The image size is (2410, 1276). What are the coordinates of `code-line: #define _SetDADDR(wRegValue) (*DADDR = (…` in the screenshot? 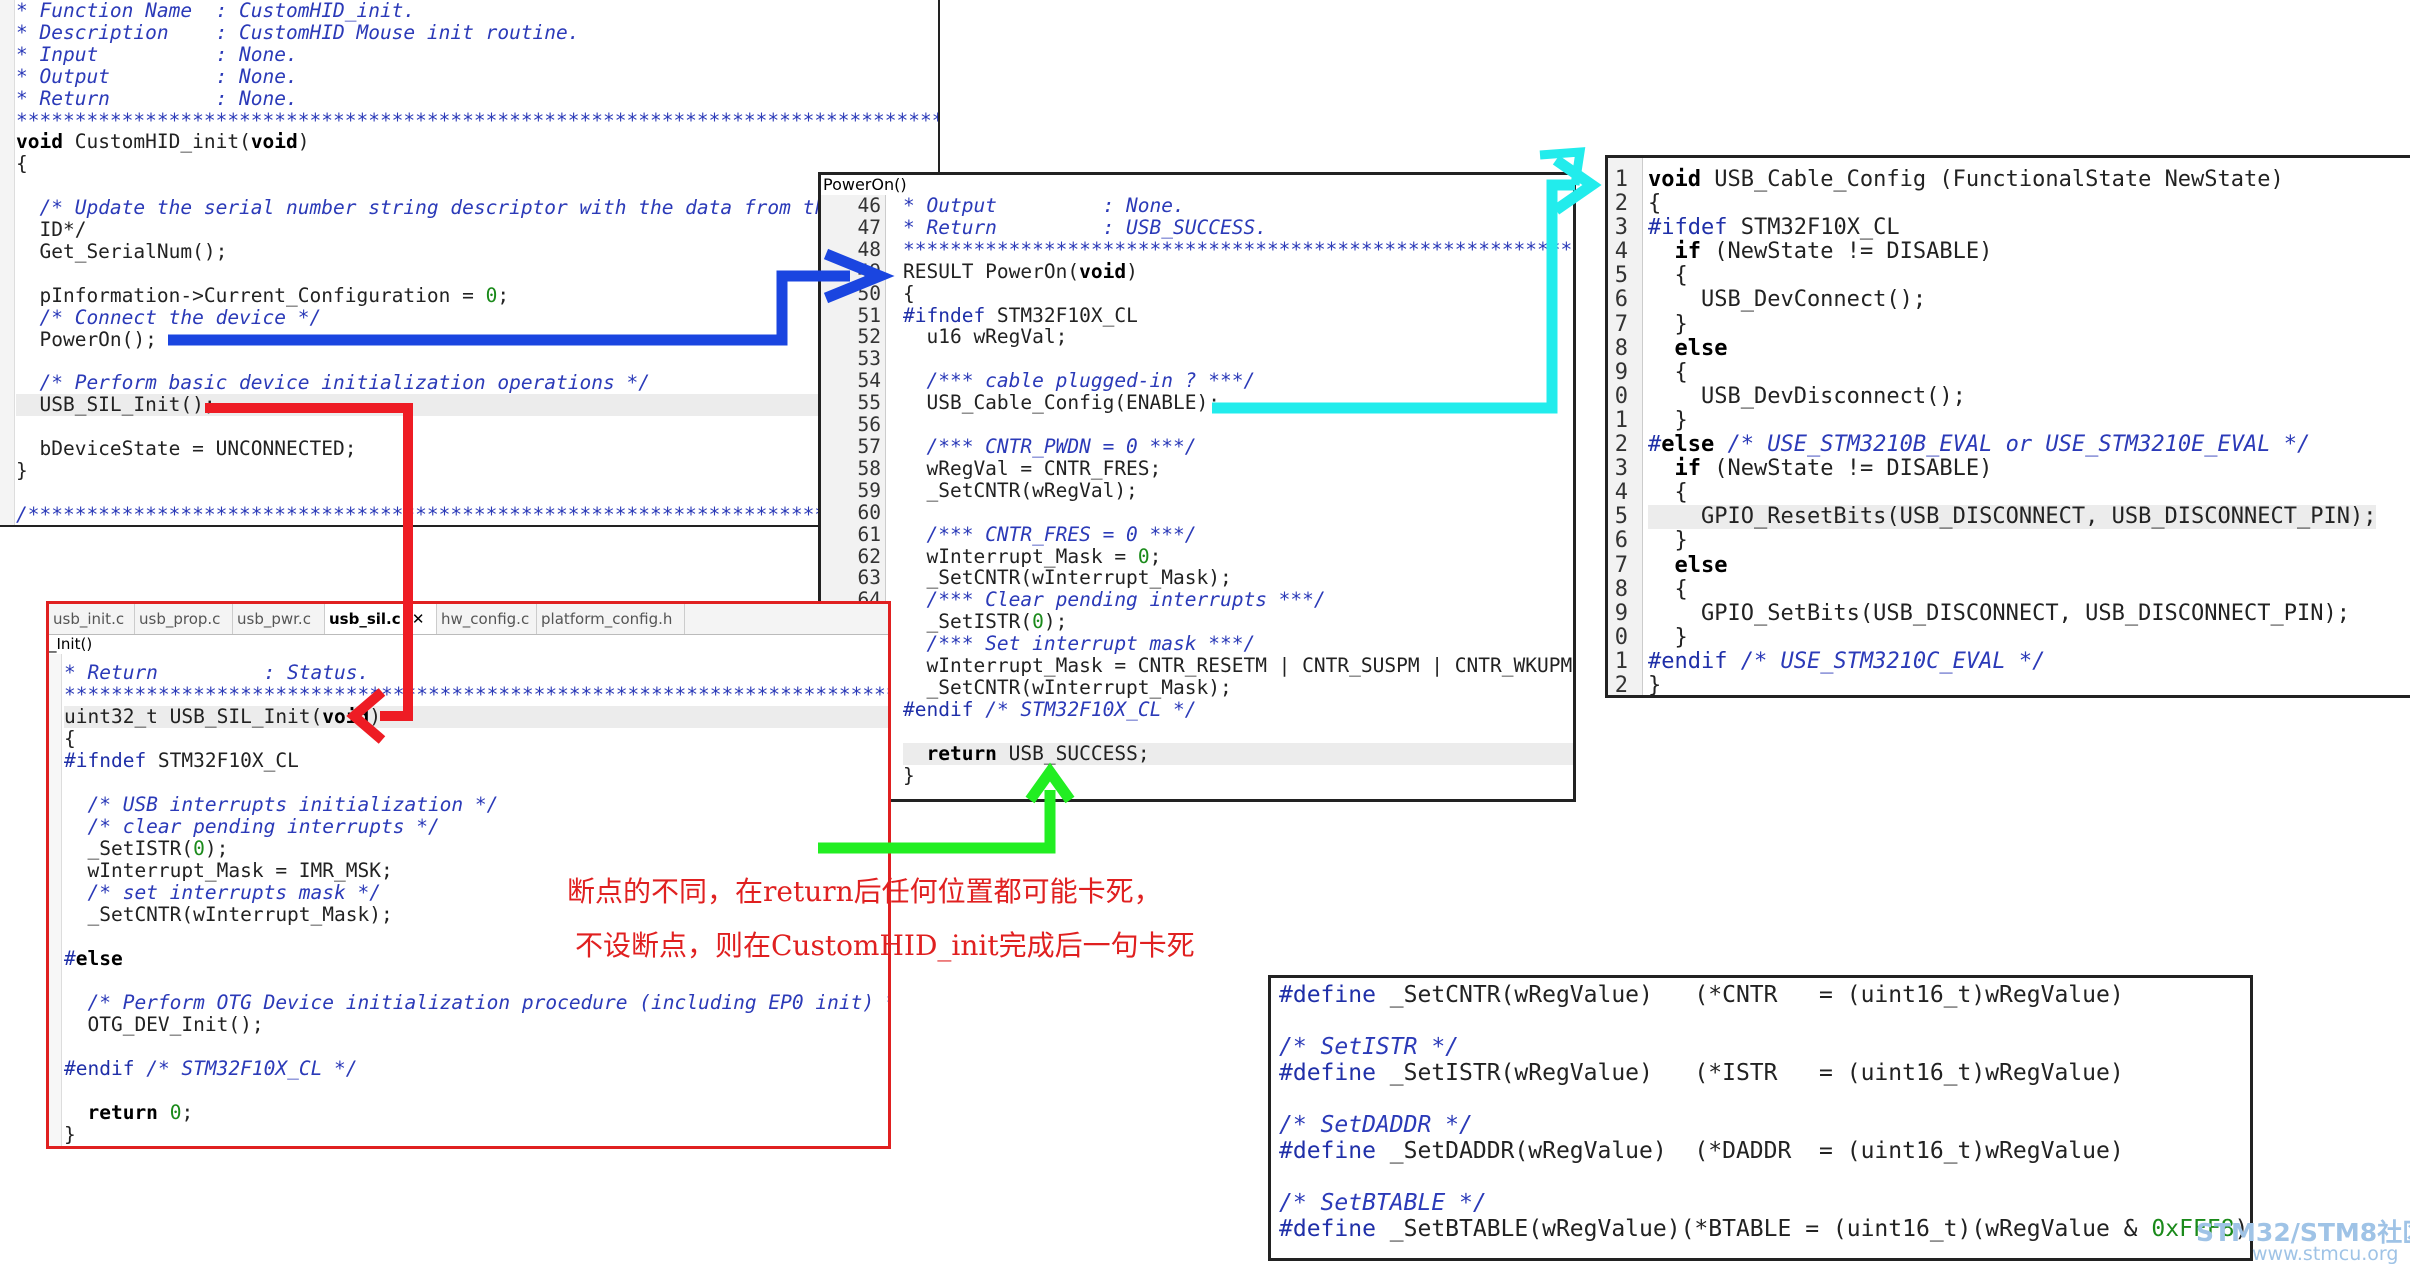 It's located at (1764, 1151).